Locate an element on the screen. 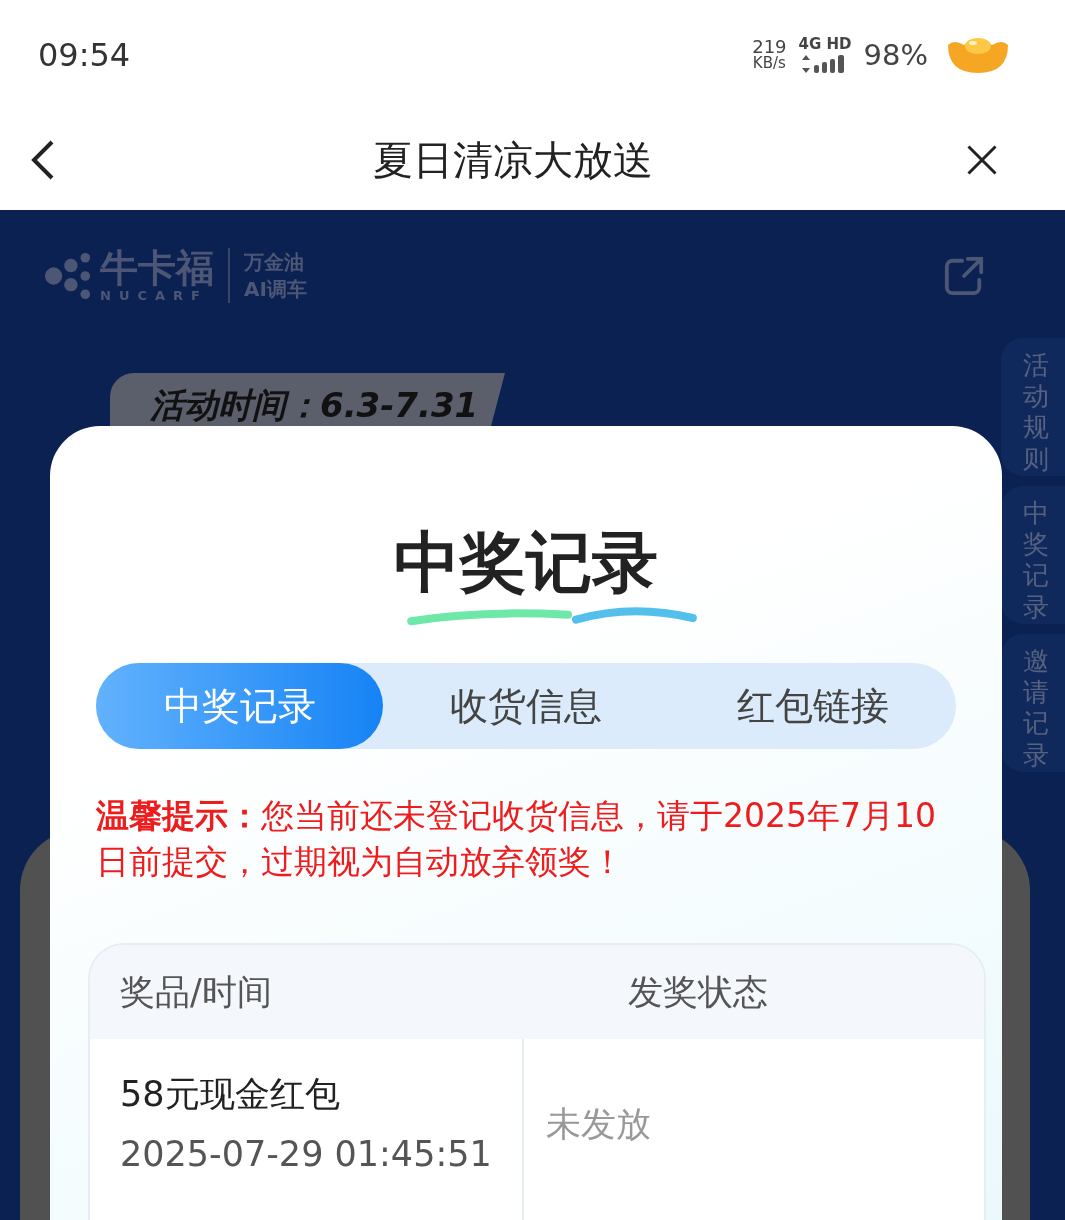  notice-text: 温馨提示：您当前还未登记收货信息，请于2025年7月10日前提交，过期视为自动放弃领奖！ is located at coordinates (516, 839).